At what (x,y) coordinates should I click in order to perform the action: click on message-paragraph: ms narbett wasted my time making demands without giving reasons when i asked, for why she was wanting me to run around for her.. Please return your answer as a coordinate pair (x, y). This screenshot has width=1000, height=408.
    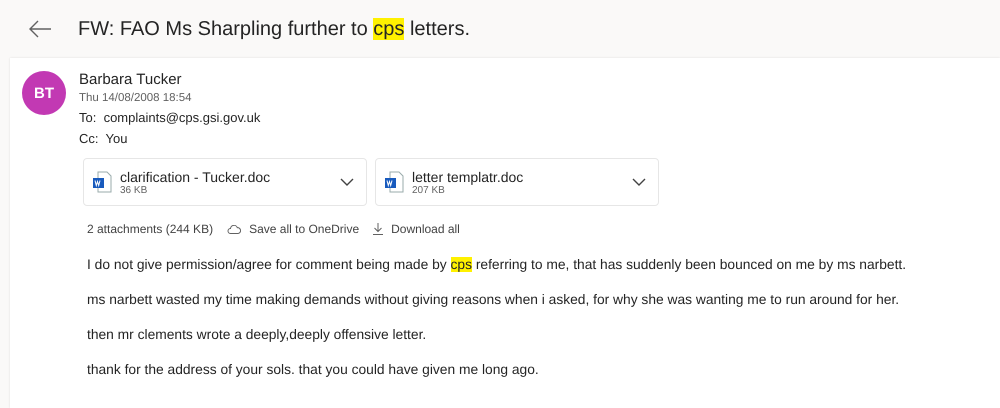
    Looking at the image, I should click on (493, 300).